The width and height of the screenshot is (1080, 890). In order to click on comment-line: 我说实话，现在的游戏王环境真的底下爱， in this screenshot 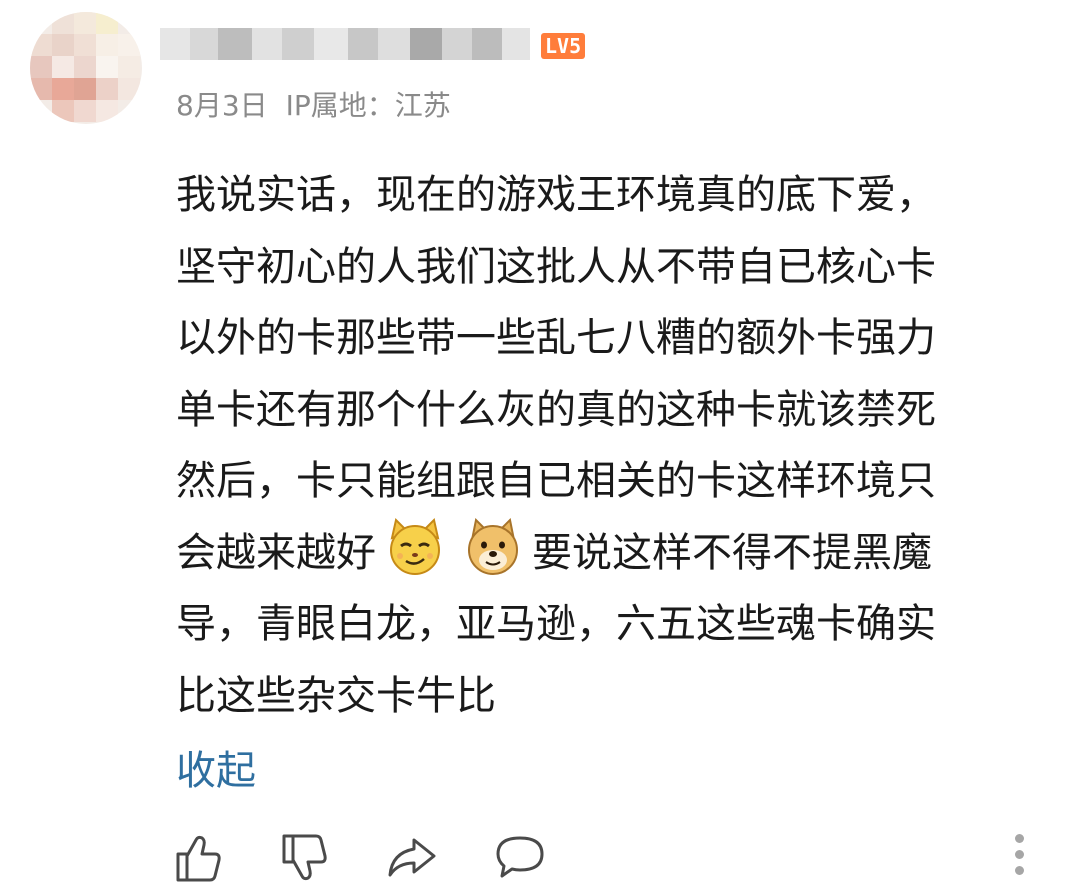, I will do `click(556, 195)`.